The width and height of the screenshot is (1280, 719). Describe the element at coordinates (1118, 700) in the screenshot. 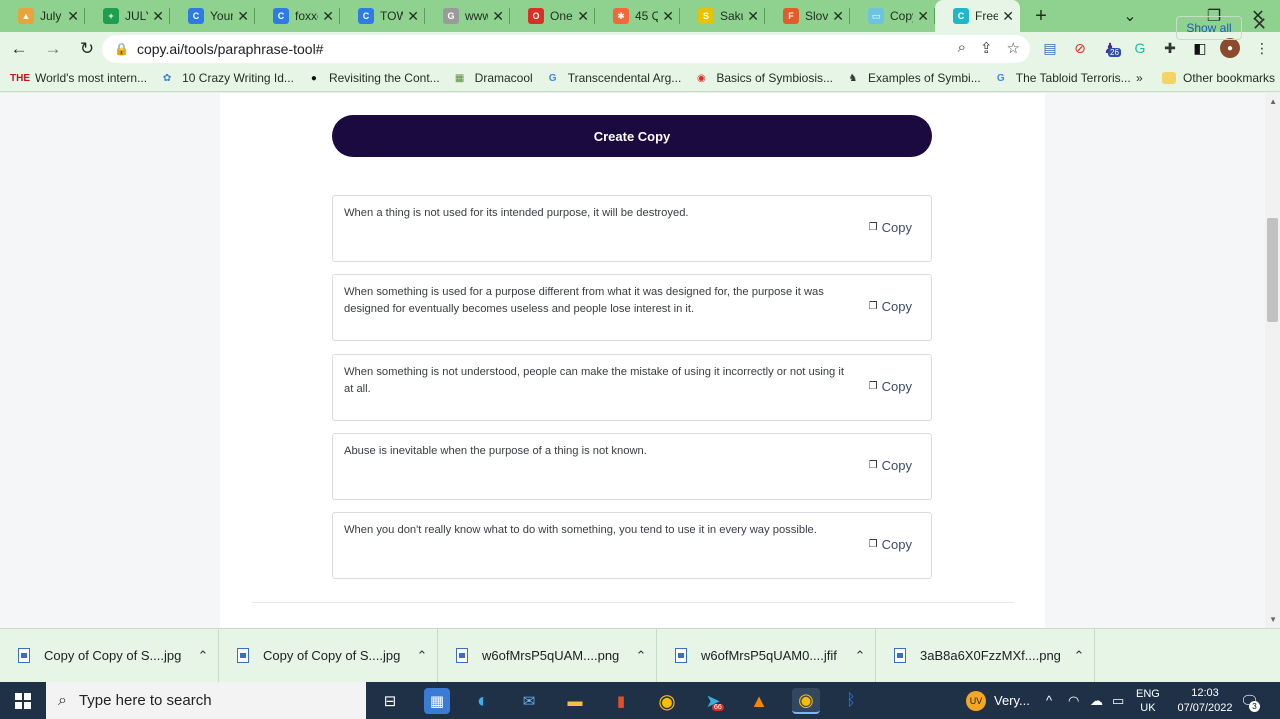

I see `battery-icon: ▭` at that location.